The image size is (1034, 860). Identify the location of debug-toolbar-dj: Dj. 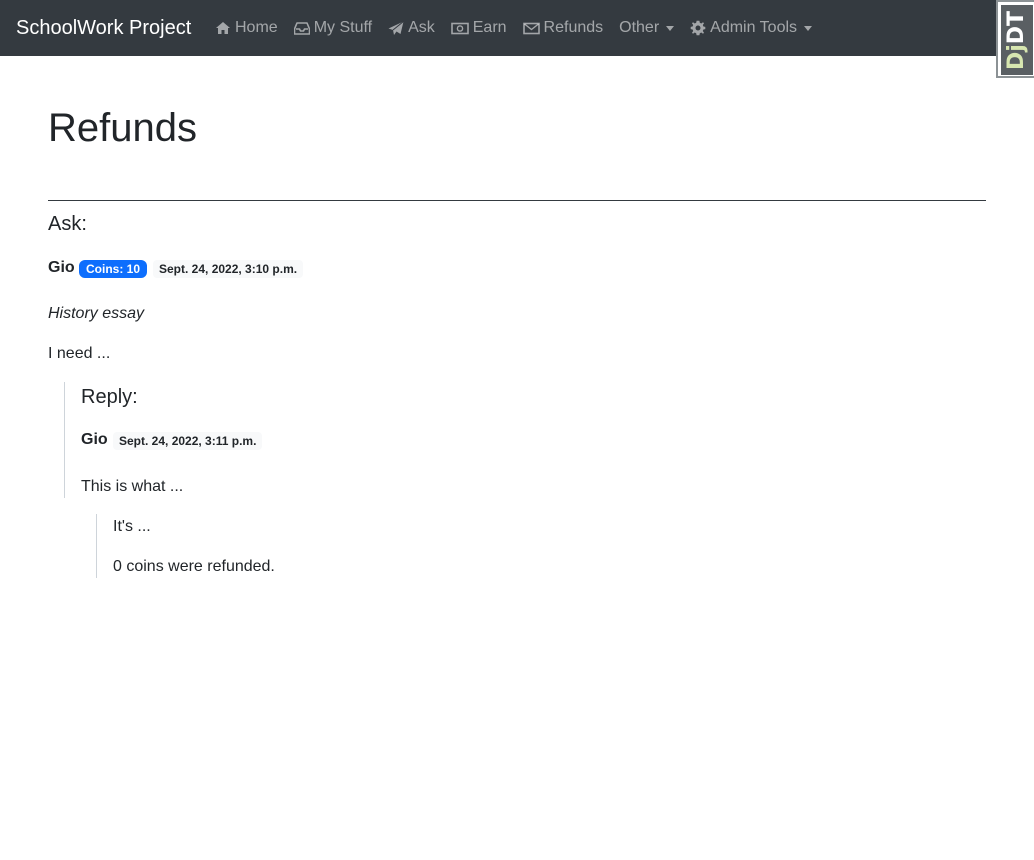
(1017, 56).